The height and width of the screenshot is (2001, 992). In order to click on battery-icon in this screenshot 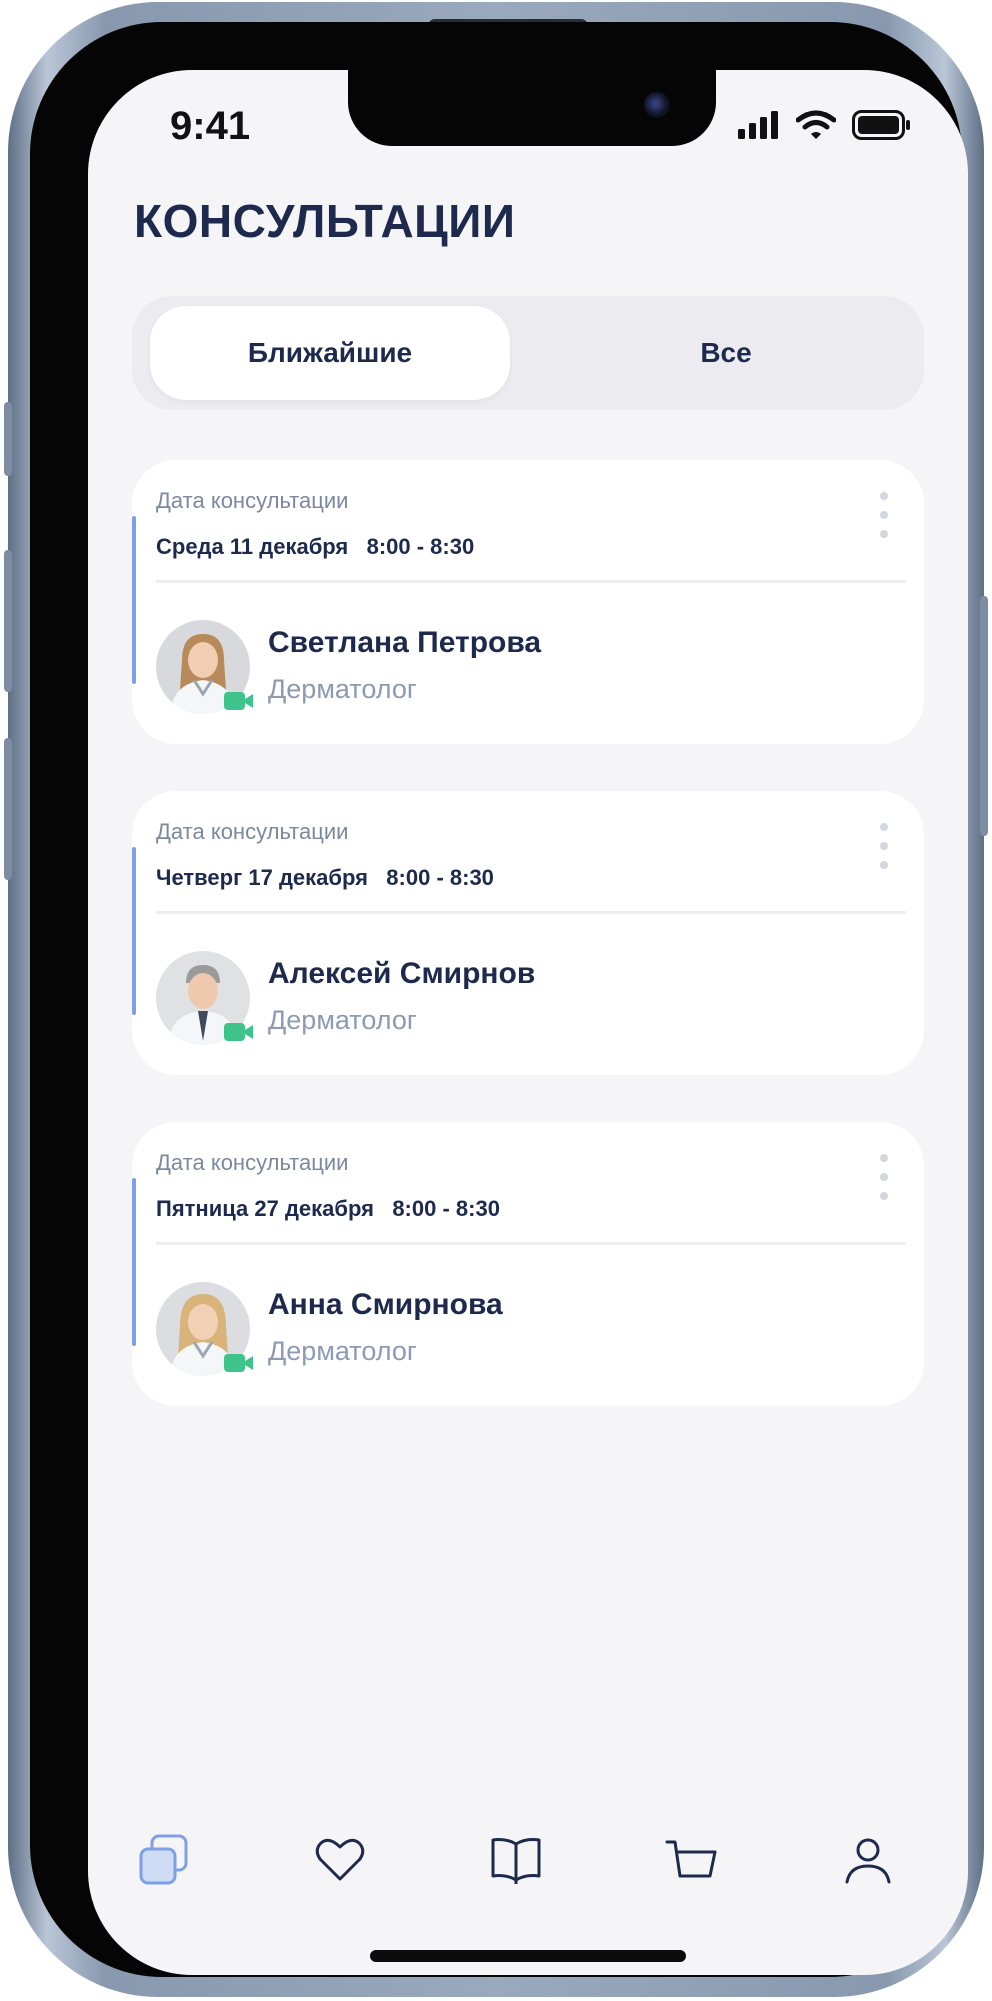, I will do `click(882, 127)`.